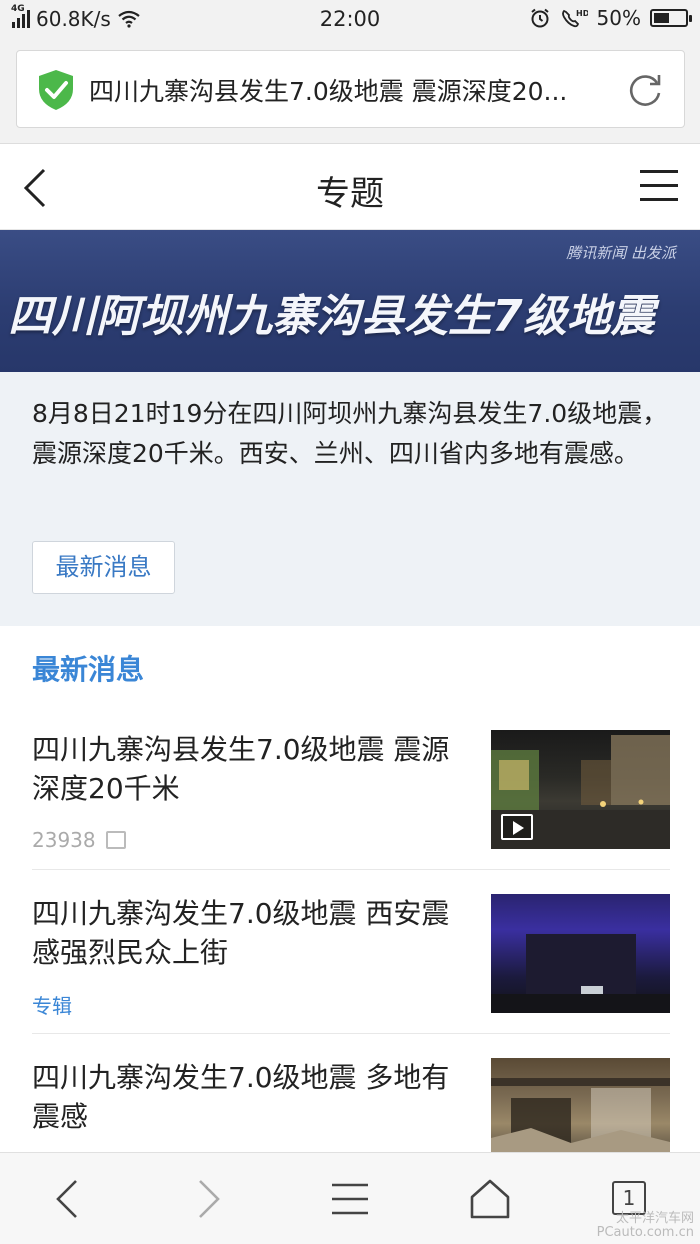  I want to click on news-headline: 四川九寨沟发生7.0级地震 西安震感强烈民众上街, so click(247, 933).